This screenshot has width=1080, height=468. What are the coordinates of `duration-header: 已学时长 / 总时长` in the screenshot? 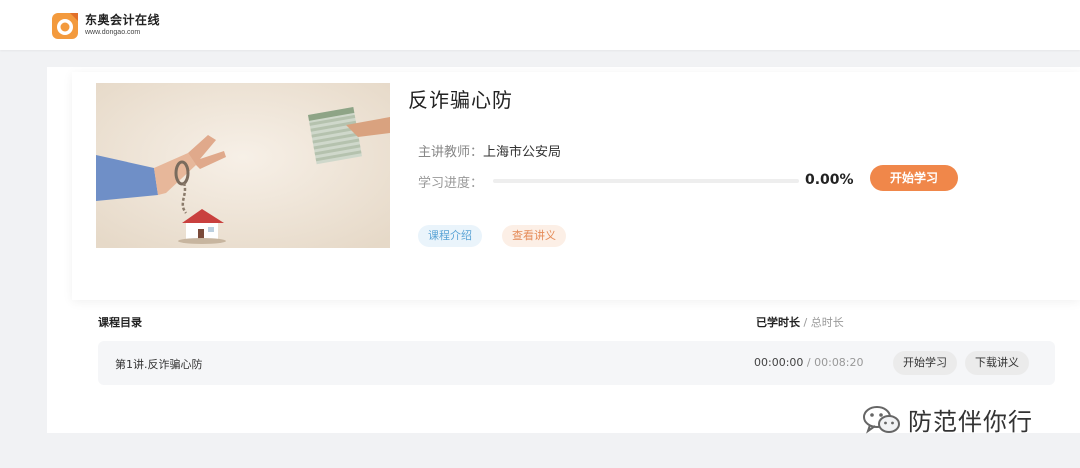 It's located at (800, 322).